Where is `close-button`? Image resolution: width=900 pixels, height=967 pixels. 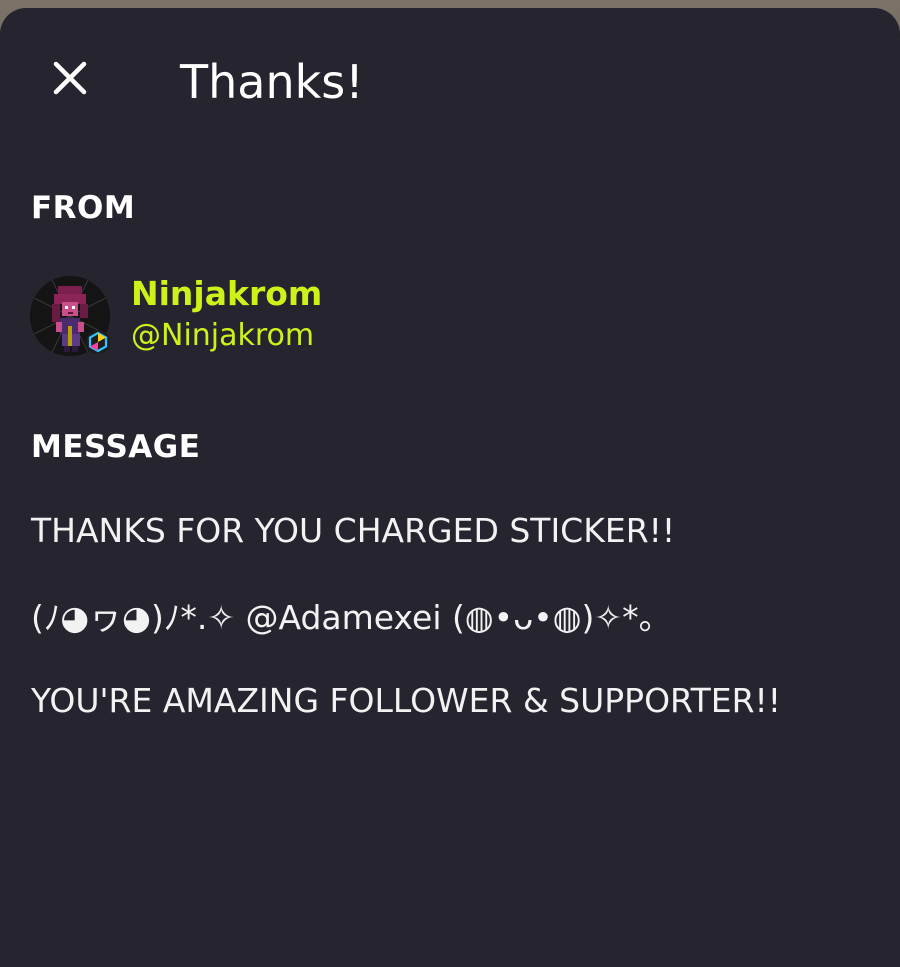
close-button is located at coordinates (70, 78).